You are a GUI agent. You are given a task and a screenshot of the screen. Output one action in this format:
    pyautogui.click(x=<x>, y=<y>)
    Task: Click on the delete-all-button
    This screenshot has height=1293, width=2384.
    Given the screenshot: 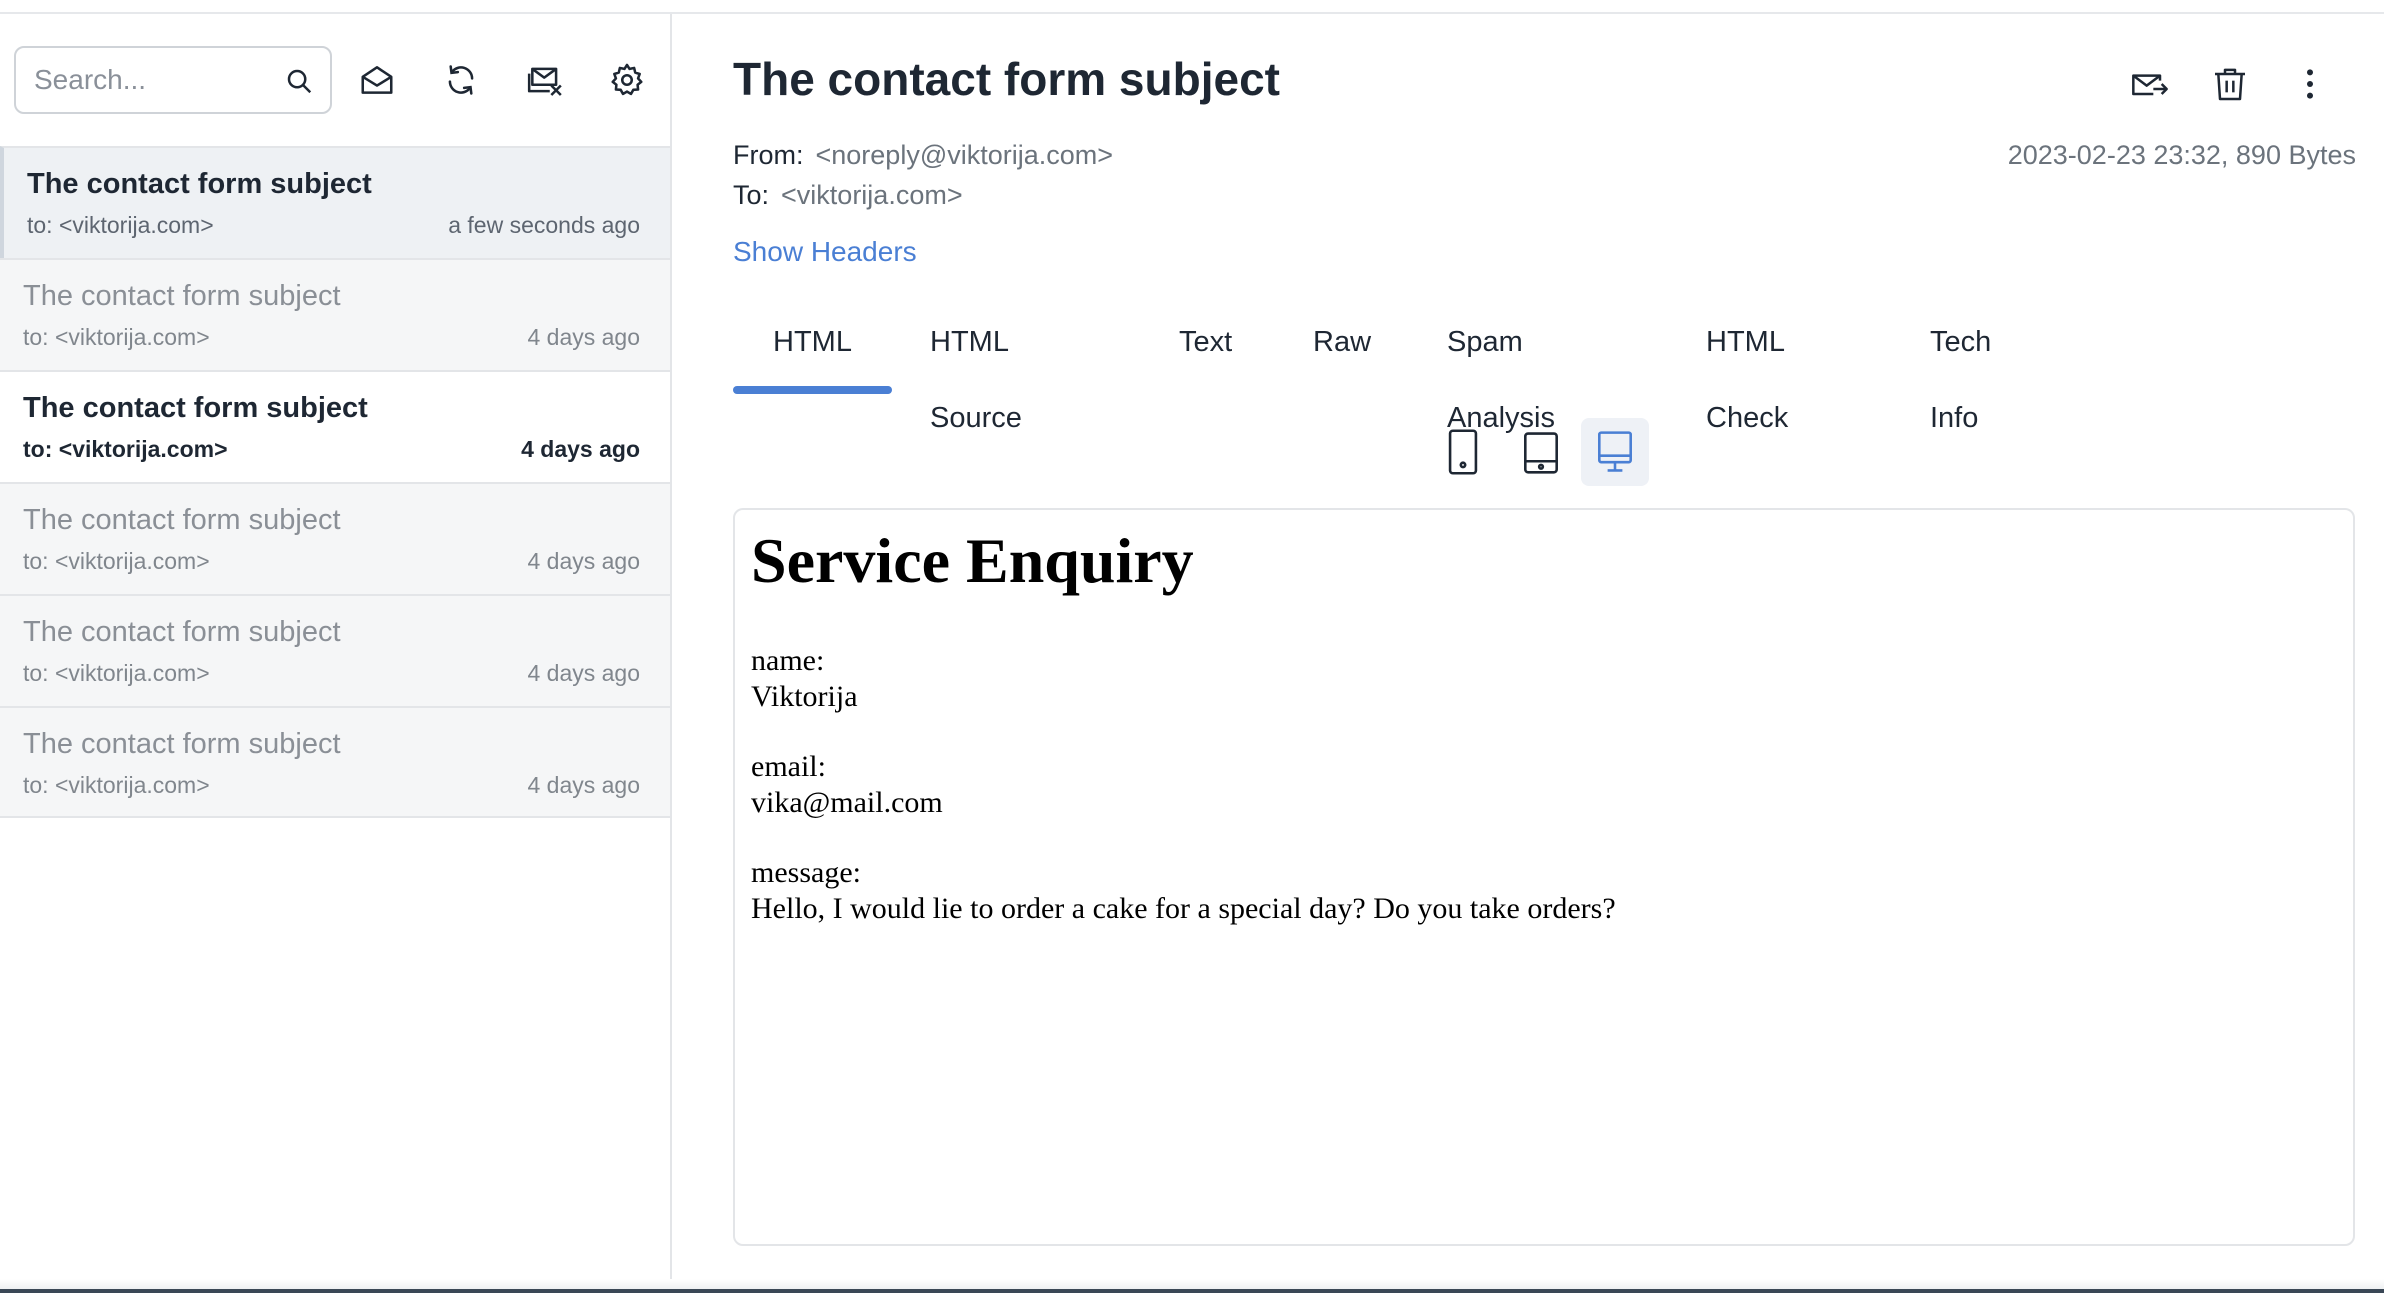 What is the action you would take?
    pyautogui.click(x=545, y=80)
    